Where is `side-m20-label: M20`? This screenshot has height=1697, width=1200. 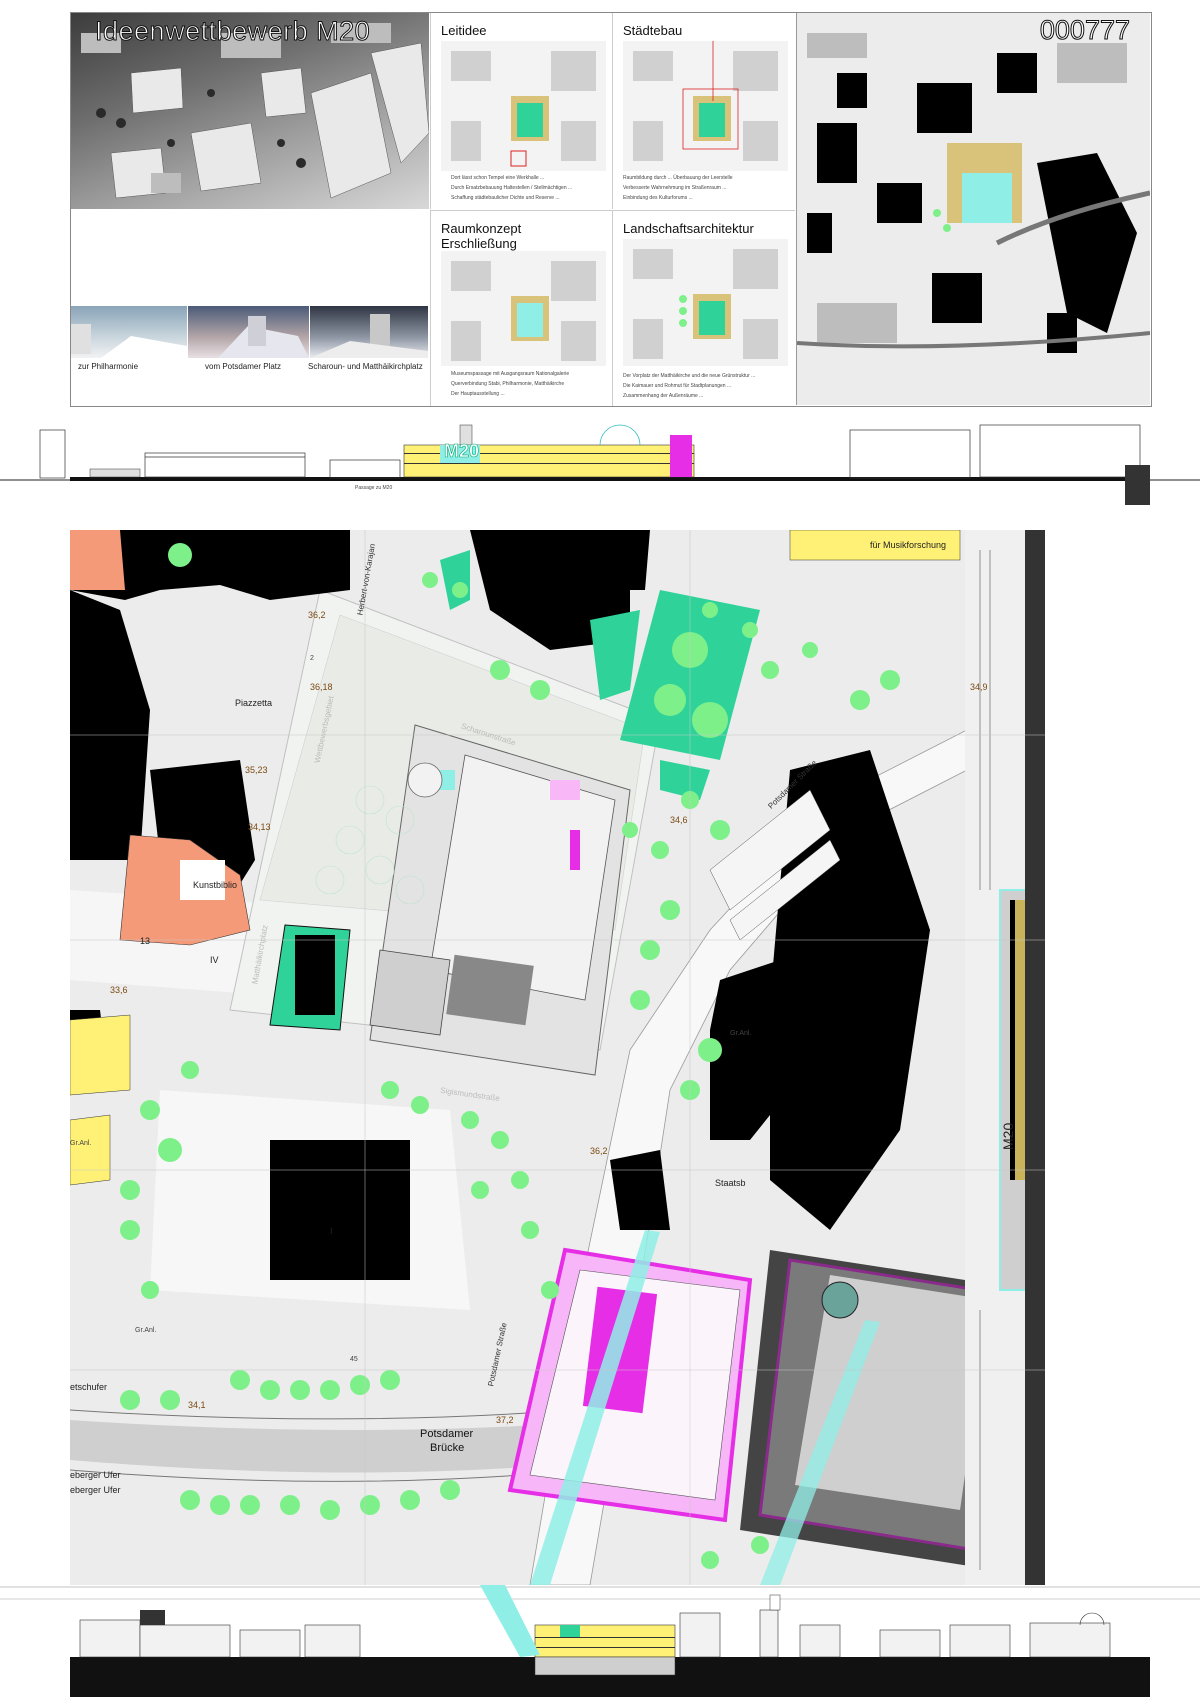
side-m20-label: M20 is located at coordinates (1008, 1136).